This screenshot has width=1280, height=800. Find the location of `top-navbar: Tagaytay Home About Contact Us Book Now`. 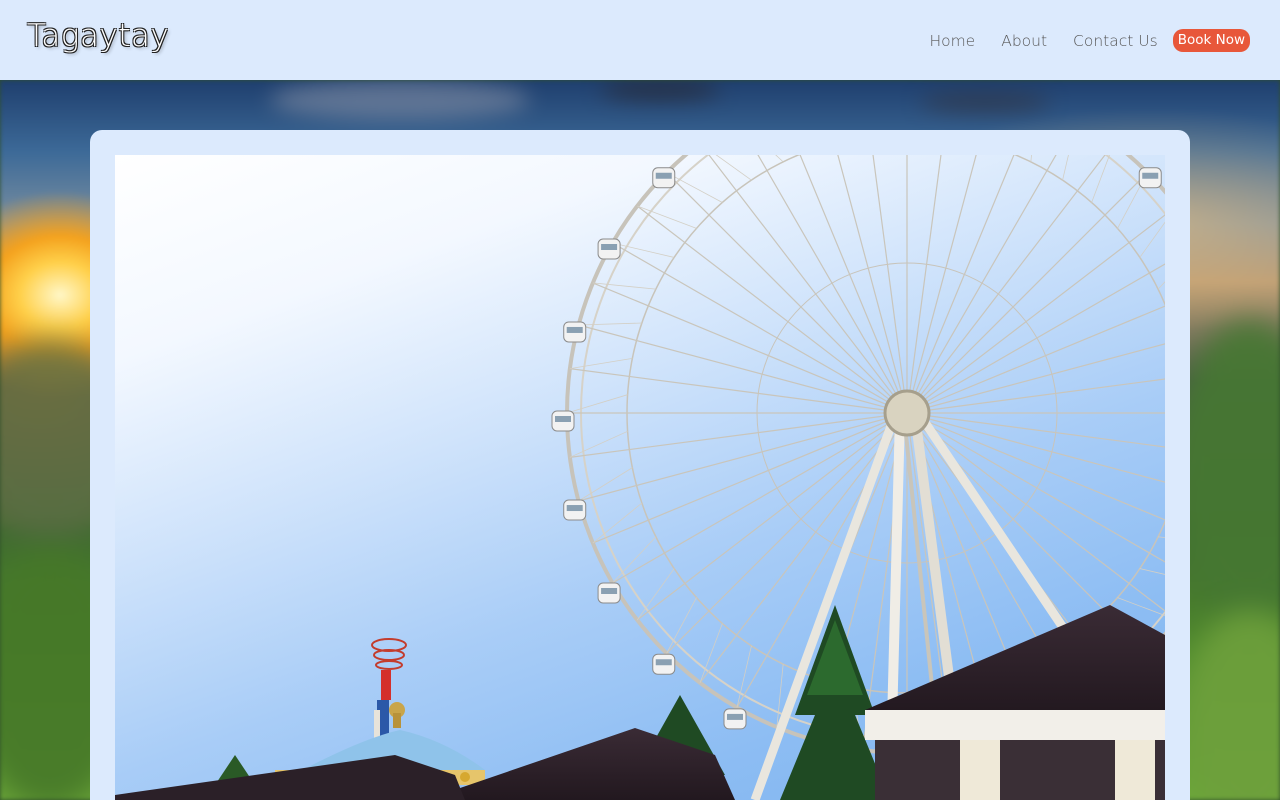

top-navbar: Tagaytay Home About Contact Us Book Now is located at coordinates (640, 40).